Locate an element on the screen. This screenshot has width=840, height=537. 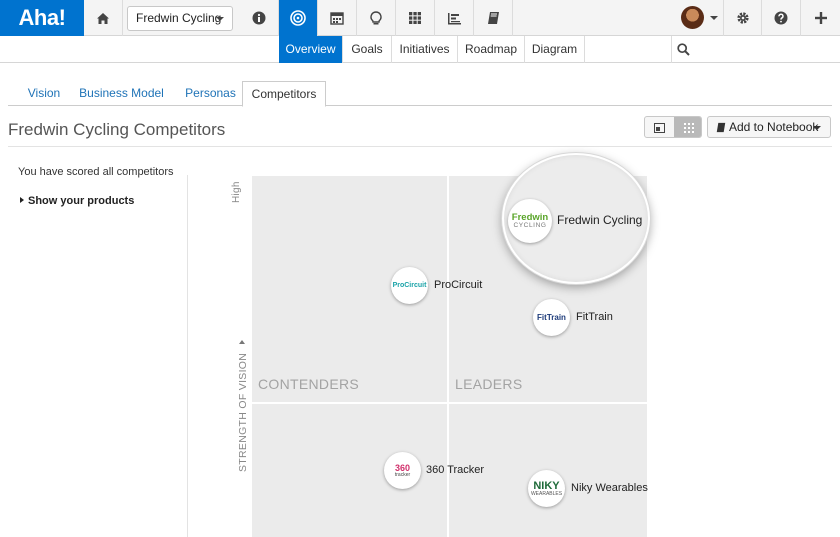
y-axis-label: STRENGTH OF VISION is located at coordinates (242, 406).